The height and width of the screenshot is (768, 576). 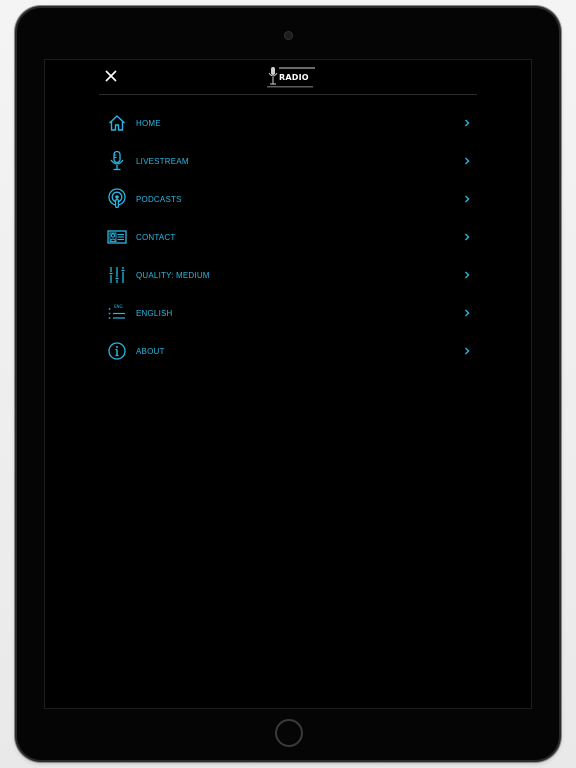 I want to click on camera, so click(x=288, y=35).